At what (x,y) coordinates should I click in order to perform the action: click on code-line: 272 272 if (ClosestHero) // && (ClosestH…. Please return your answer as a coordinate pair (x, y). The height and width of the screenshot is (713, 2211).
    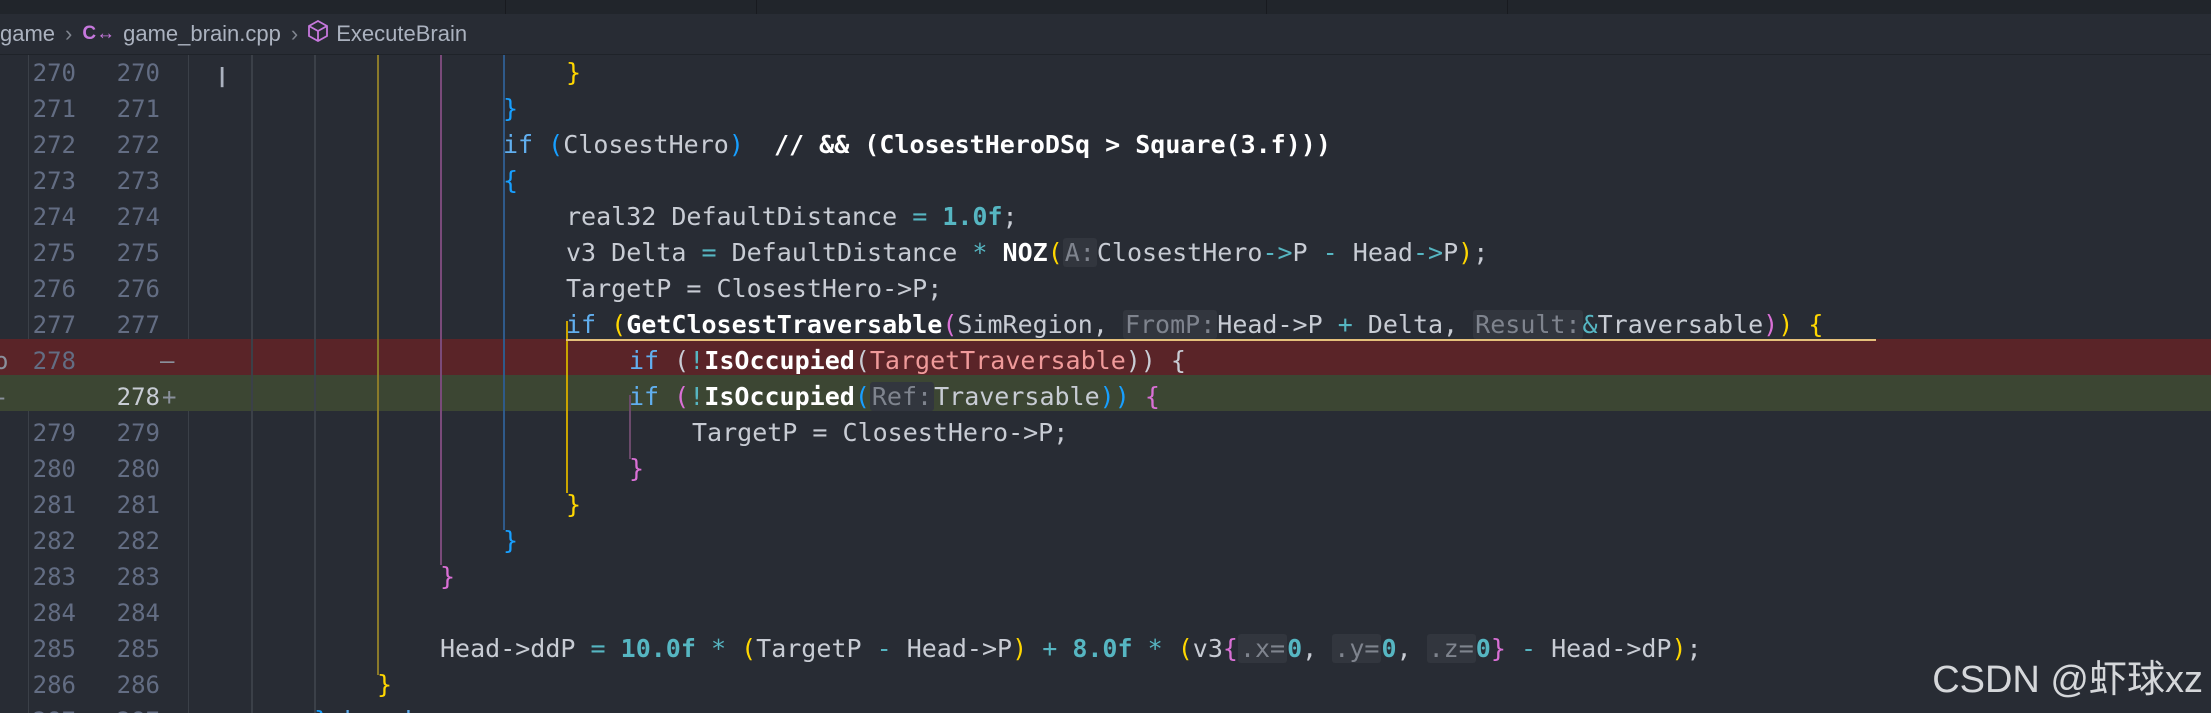
    Looking at the image, I should click on (1105, 145).